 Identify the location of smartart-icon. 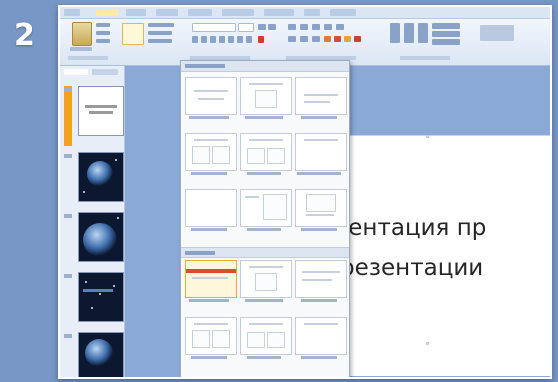
(357, 39).